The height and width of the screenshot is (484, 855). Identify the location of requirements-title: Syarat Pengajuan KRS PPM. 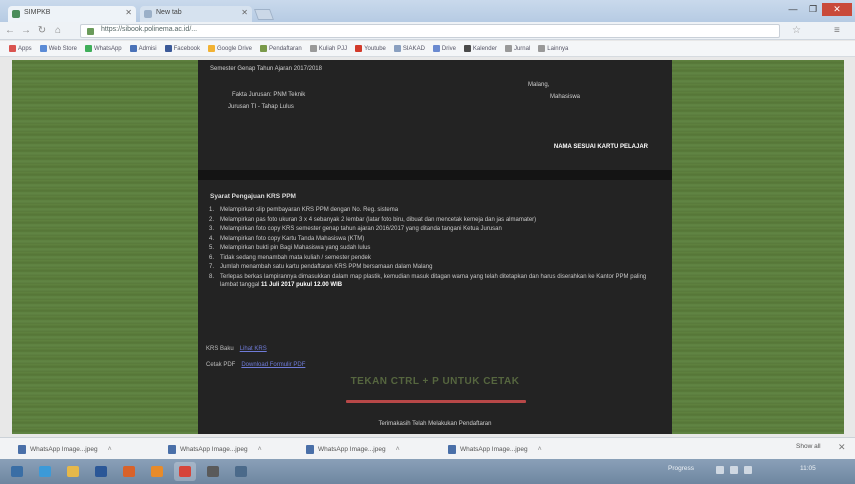
(253, 196).